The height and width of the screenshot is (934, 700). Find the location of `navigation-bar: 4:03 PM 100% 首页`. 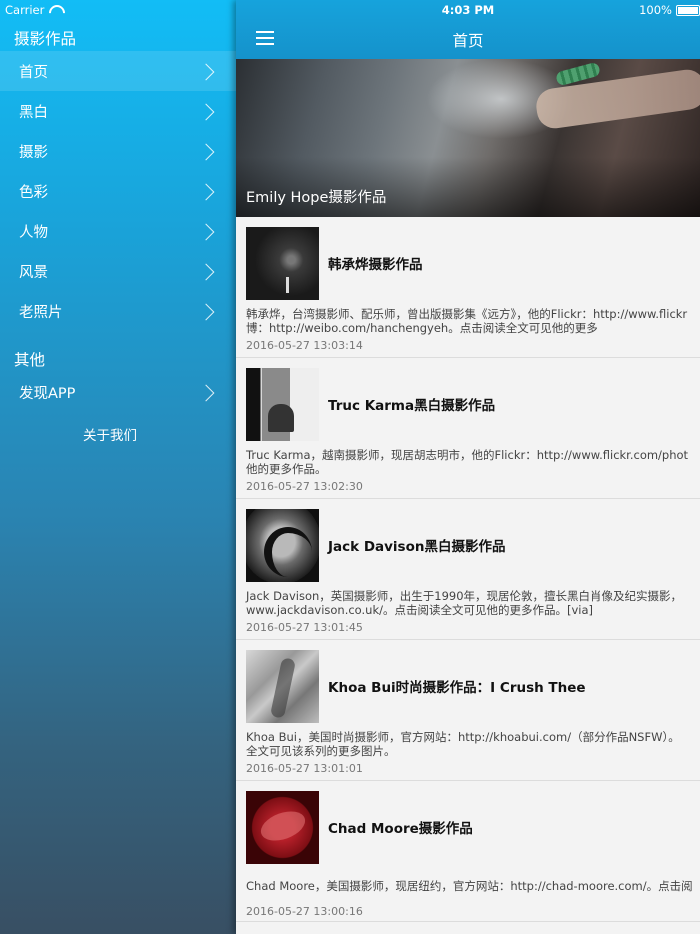

navigation-bar: 4:03 PM 100% 首页 is located at coordinates (468, 29).